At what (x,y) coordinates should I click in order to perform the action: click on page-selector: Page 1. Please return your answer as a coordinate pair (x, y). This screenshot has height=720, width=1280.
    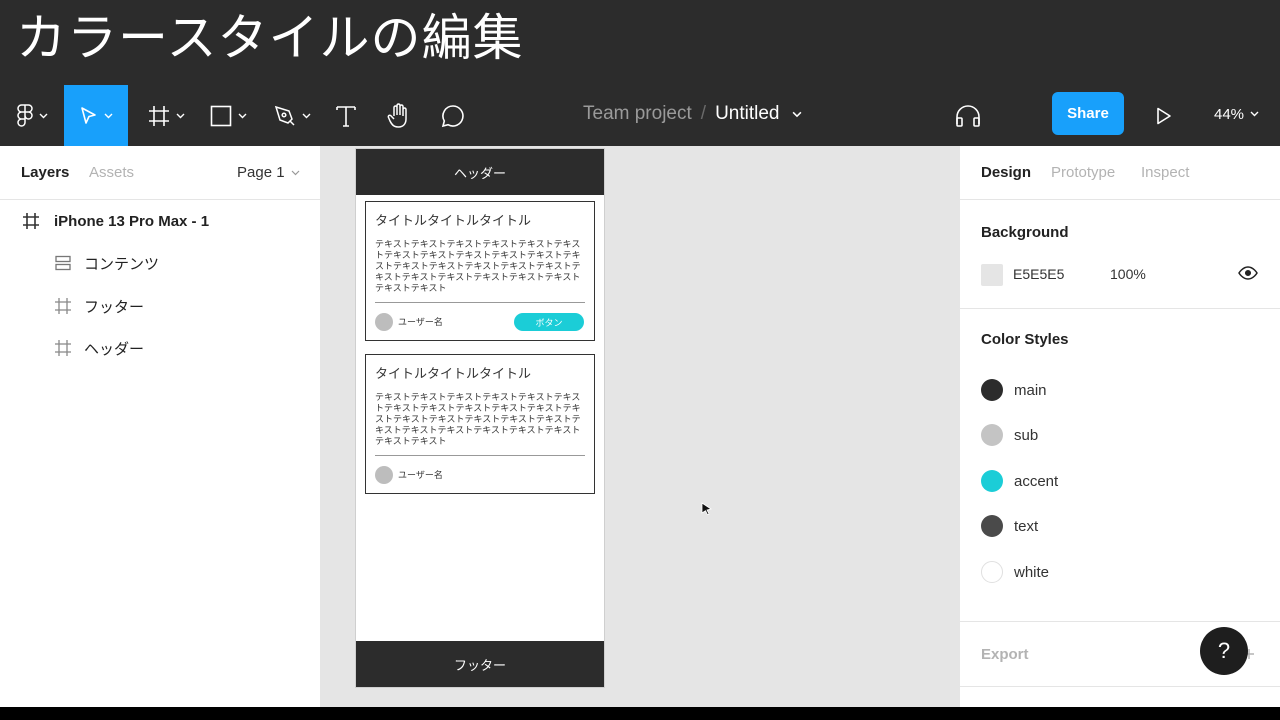
    Looking at the image, I should click on (268, 172).